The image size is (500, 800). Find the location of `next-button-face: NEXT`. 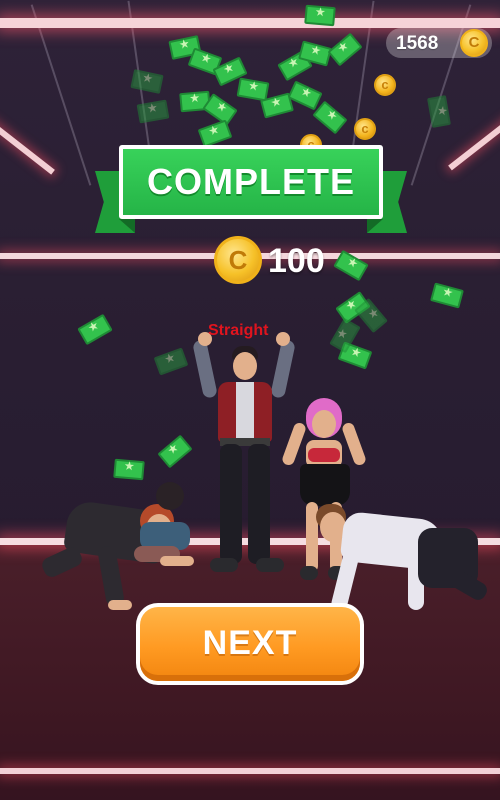

next-button-face: NEXT is located at coordinates (250, 644).